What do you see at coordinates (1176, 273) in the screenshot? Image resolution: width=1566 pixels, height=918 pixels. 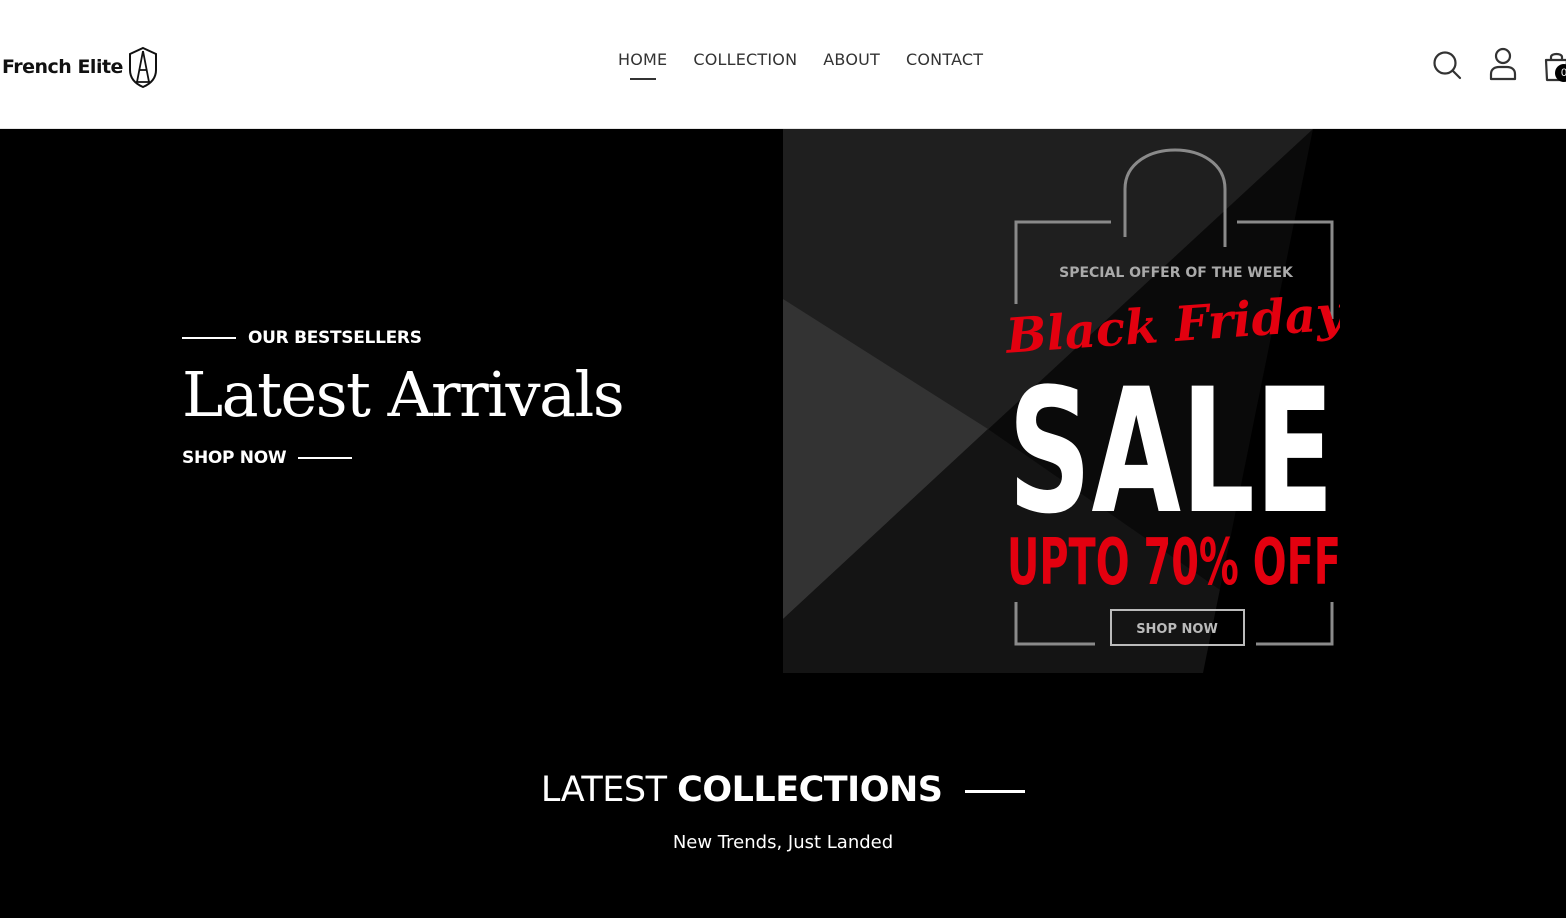 I see `promo-eyebrow: SPECIAL OFFER OF THE WEEK` at bounding box center [1176, 273].